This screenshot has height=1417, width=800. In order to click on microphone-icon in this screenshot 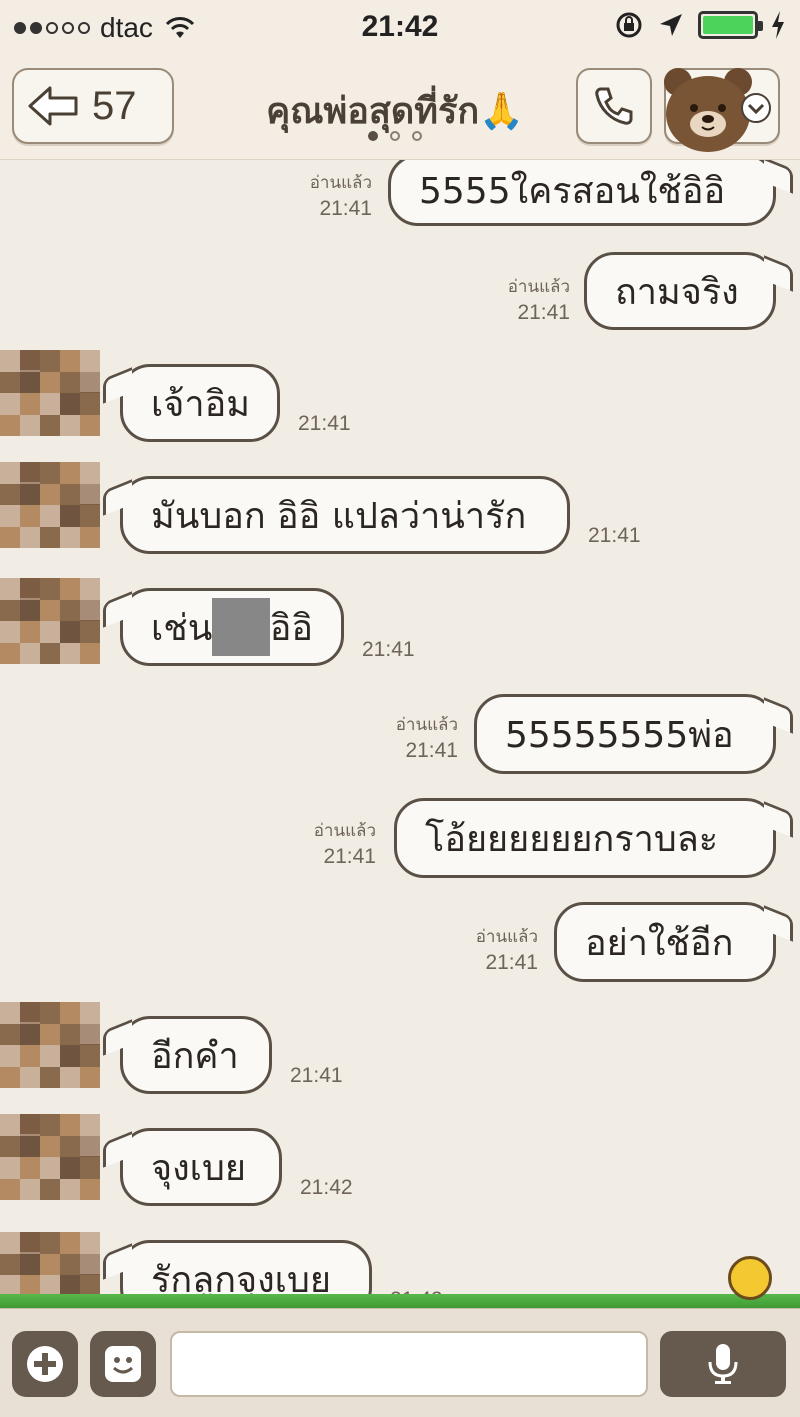, I will do `click(723, 1364)`.